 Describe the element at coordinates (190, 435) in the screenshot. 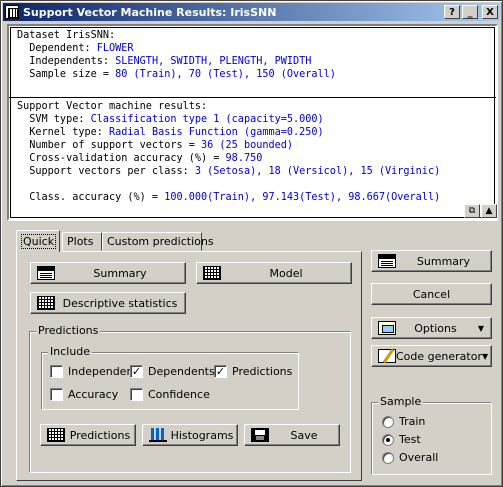

I see `histograms-button: Histograms` at that location.